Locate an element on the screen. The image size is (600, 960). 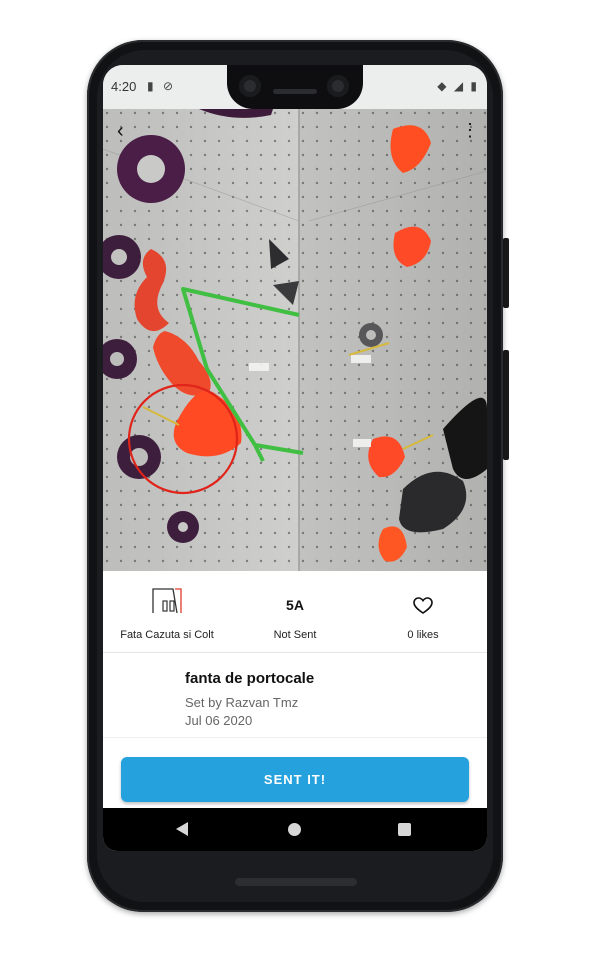
grade-info: 5A Not Sent is located at coordinates (295, 612).